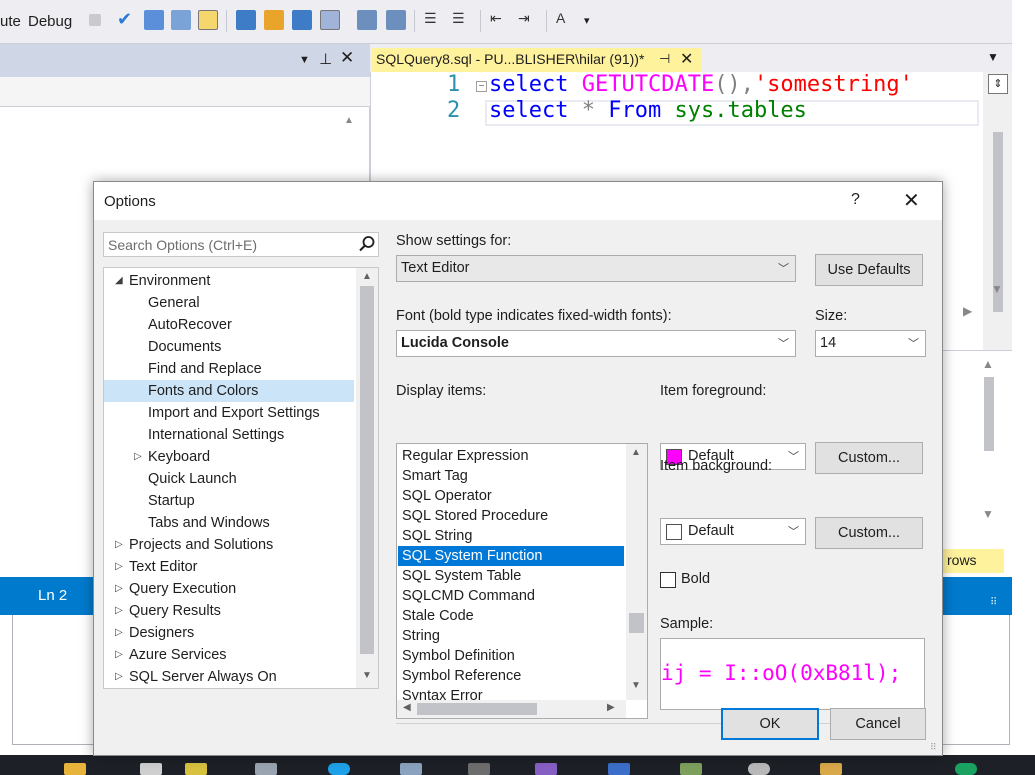 Image resolution: width=1035 pixels, height=775 pixels. Describe the element at coordinates (511, 456) in the screenshot. I see `display-item: Regular Expression` at that location.